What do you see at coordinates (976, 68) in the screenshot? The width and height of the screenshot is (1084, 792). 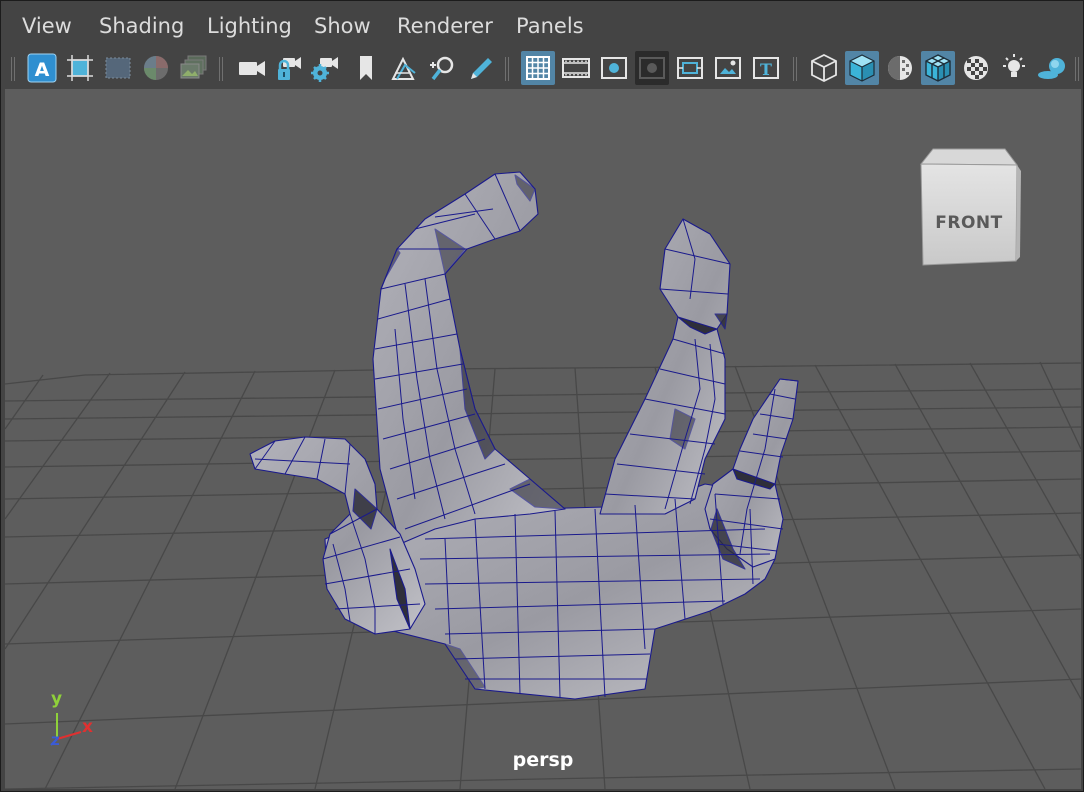 I see `xray-icon` at bounding box center [976, 68].